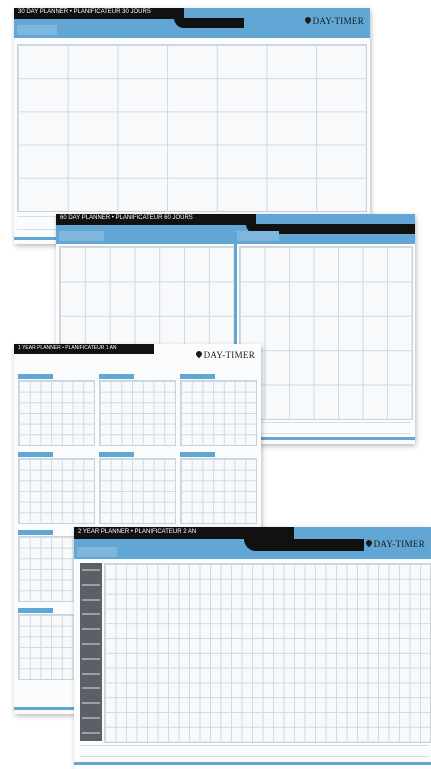 Image resolution: width=431 pixels, height=769 pixels. I want to click on month-column, so click(91, 652).